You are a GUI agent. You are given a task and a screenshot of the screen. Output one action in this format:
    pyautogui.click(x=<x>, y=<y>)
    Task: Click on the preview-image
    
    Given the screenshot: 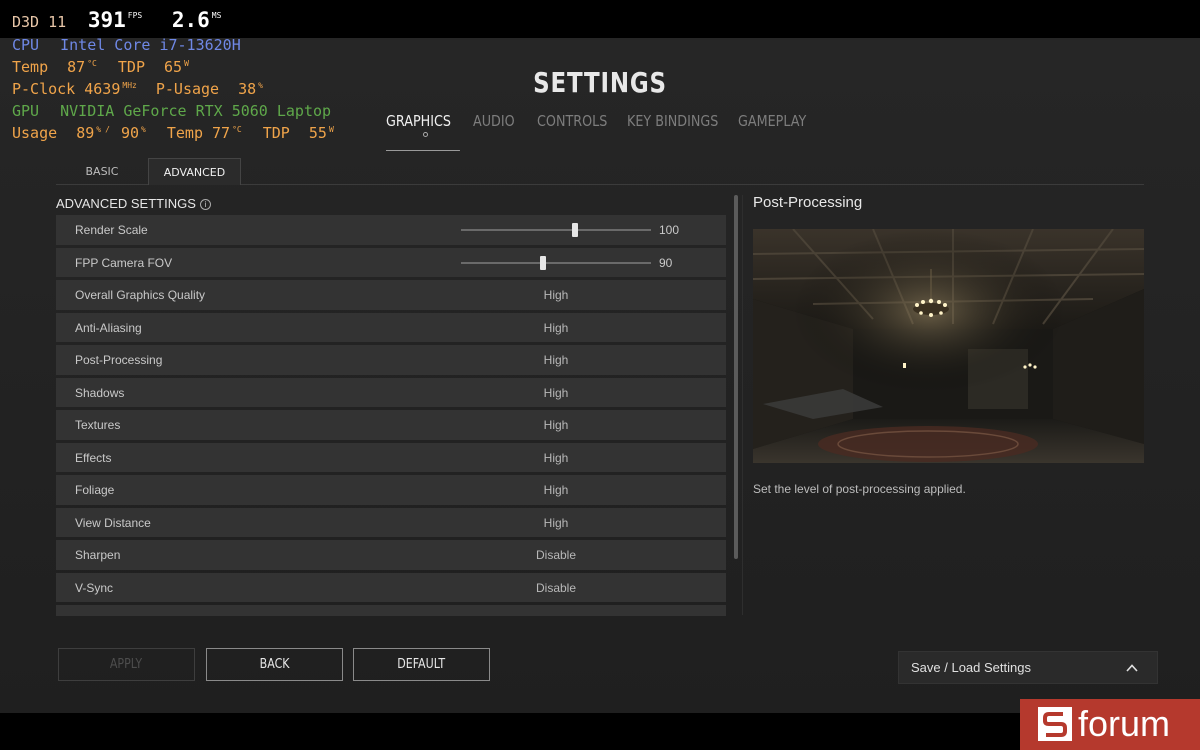 What is the action you would take?
    pyautogui.click(x=948, y=346)
    